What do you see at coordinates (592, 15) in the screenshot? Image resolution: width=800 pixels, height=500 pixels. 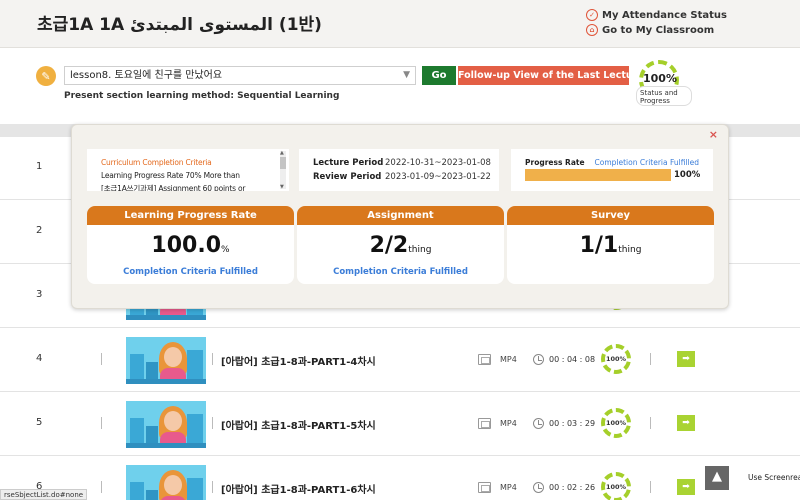 I see `attendance-icon: ✓` at bounding box center [592, 15].